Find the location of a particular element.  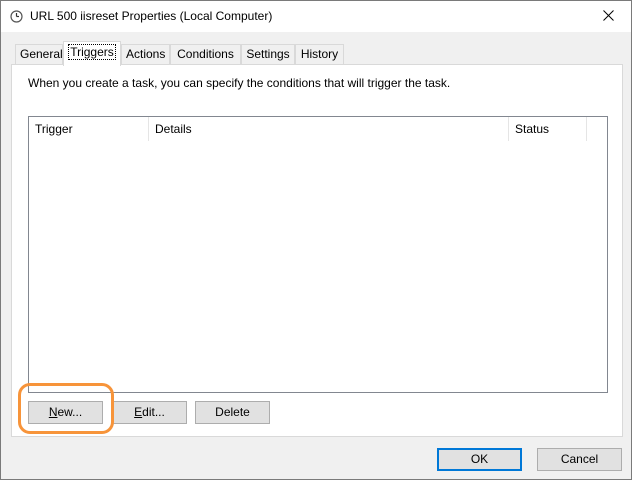

edit-button-mnemonic: E is located at coordinates (138, 412).